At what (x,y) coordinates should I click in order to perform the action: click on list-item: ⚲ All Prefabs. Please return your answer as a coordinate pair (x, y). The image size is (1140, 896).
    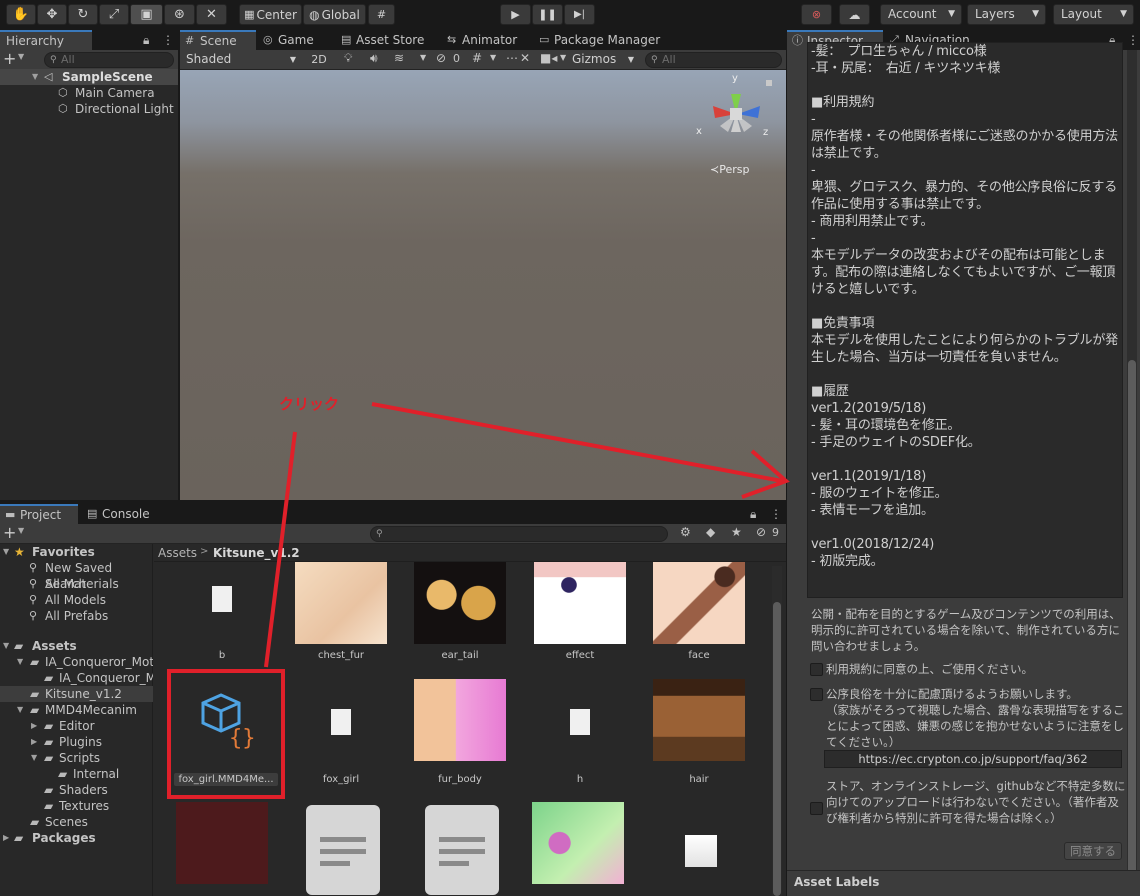
    Looking at the image, I should click on (76, 616).